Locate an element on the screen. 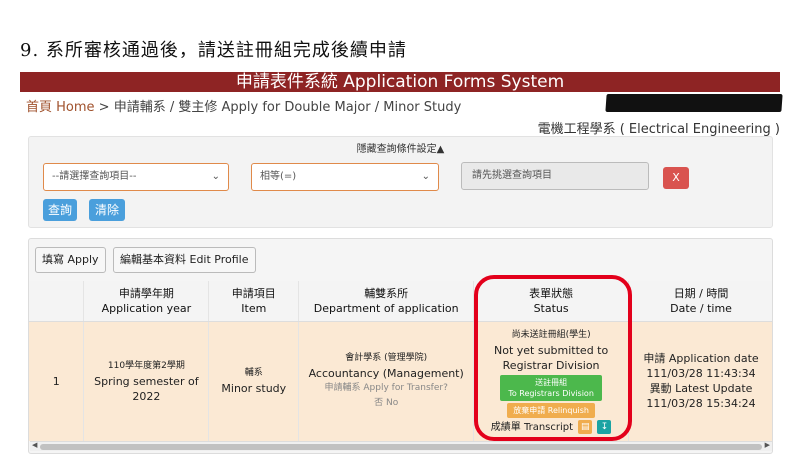  step-title: 9. 系所審核通過後，請送註冊組完成後續申請 is located at coordinates (213, 50).